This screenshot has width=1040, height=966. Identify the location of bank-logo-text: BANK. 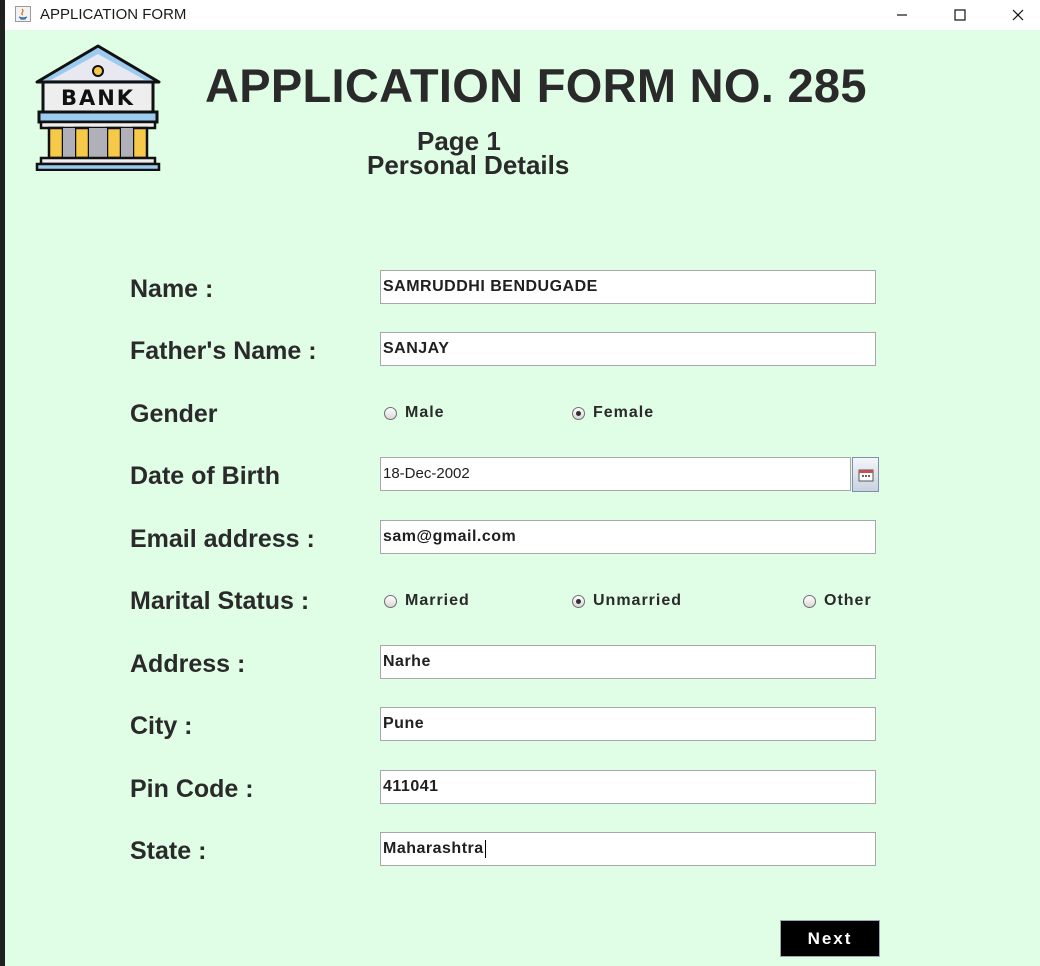
(98, 98).